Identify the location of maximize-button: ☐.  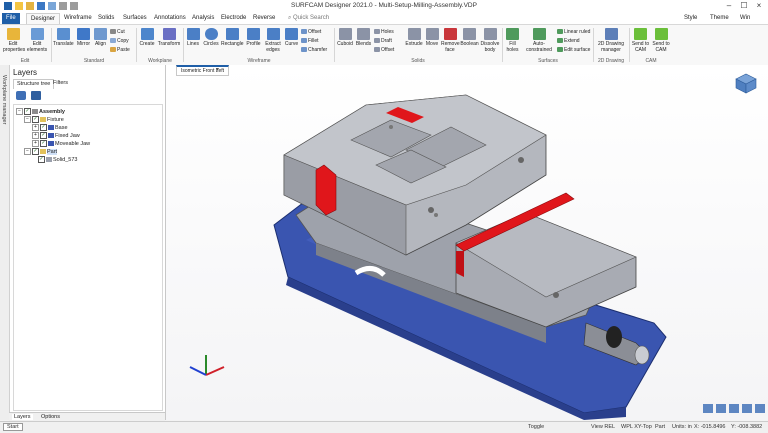
(744, 6).